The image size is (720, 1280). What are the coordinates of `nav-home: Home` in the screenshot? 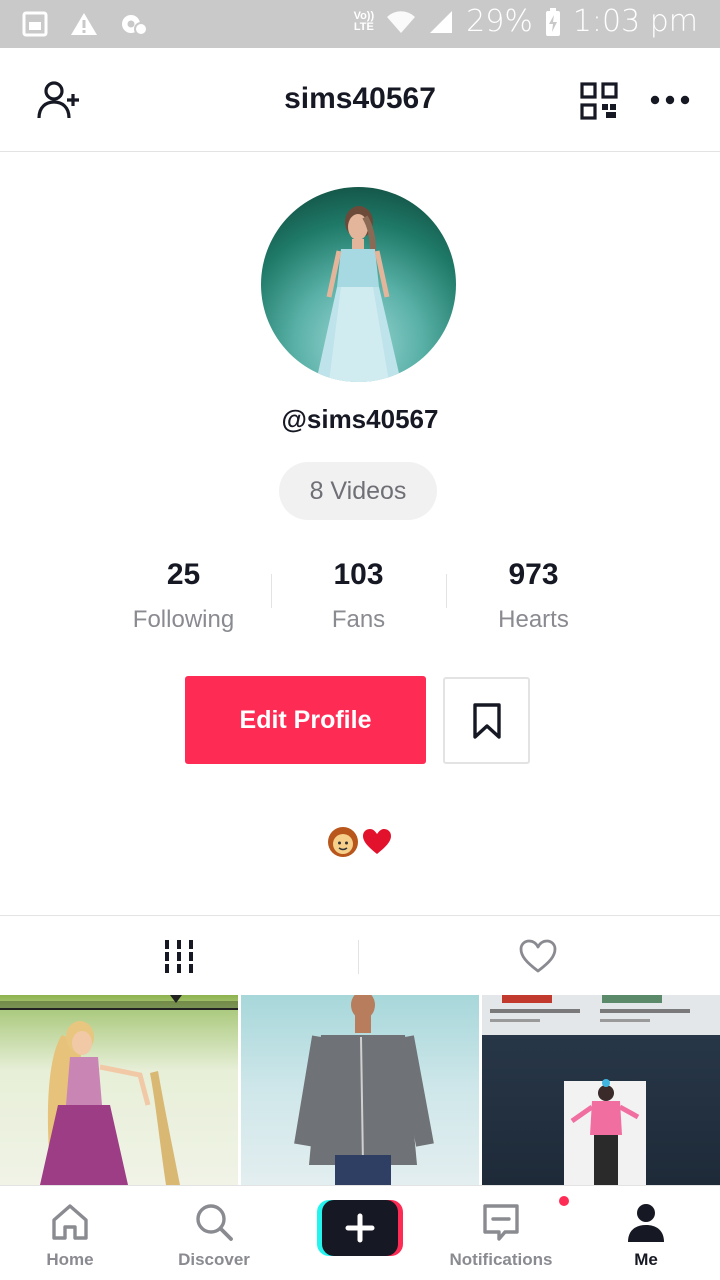 It's located at (70, 1235).